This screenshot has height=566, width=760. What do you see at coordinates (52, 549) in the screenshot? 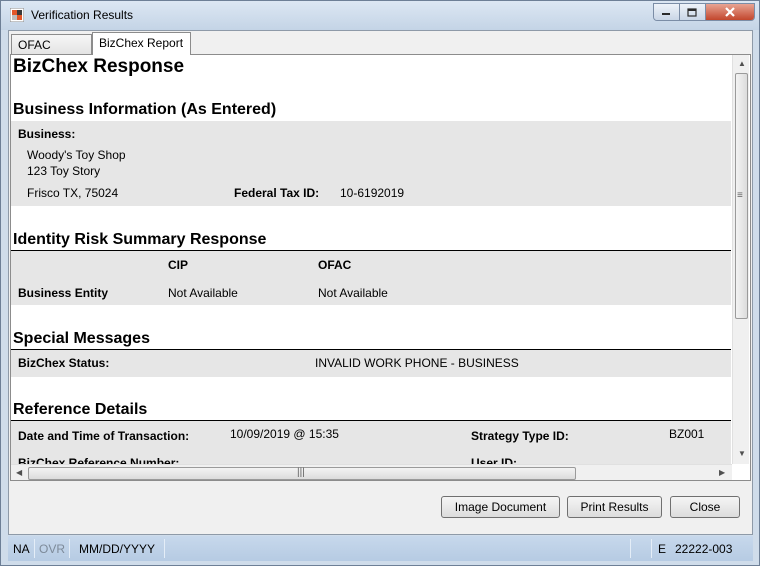
I see `status-ovr: OVR` at bounding box center [52, 549].